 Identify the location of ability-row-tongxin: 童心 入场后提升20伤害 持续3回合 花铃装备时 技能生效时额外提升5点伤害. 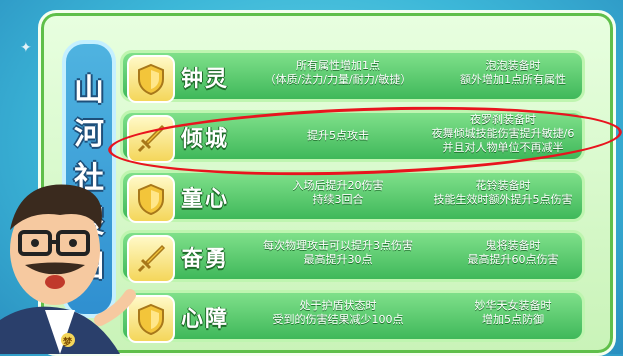
(352, 196).